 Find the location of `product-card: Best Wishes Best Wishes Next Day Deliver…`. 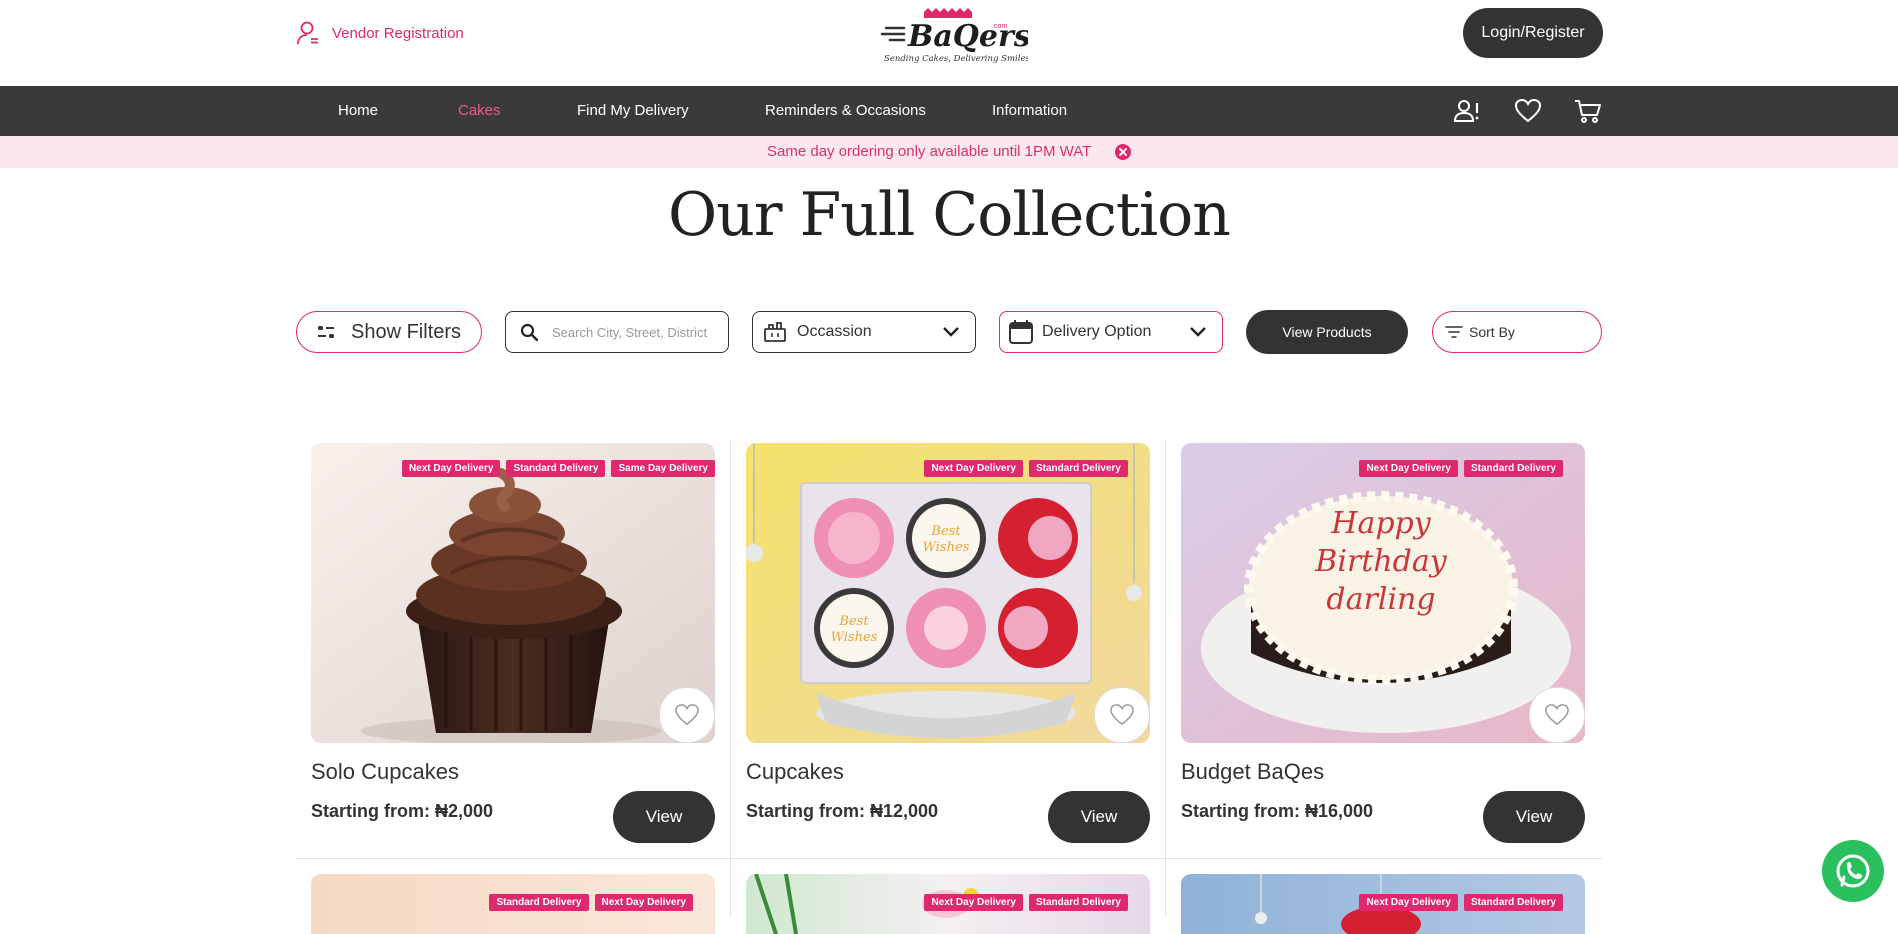

product-card: Best Wishes Best Wishes Next Day Deliver… is located at coordinates (948, 643).